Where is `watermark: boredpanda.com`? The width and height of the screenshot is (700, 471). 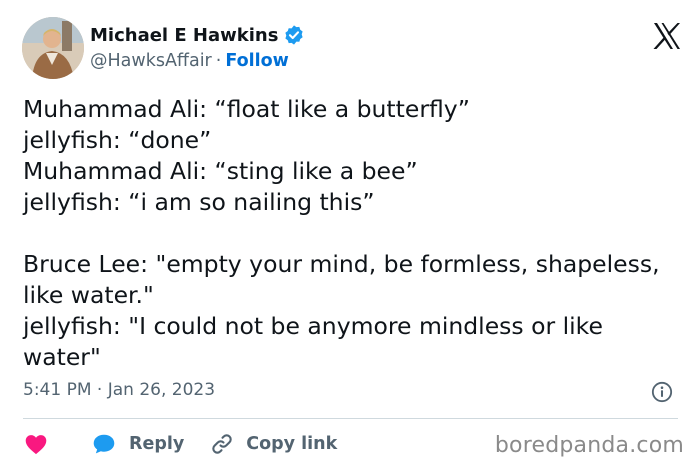
watermark: boredpanda.com is located at coordinates (589, 445).